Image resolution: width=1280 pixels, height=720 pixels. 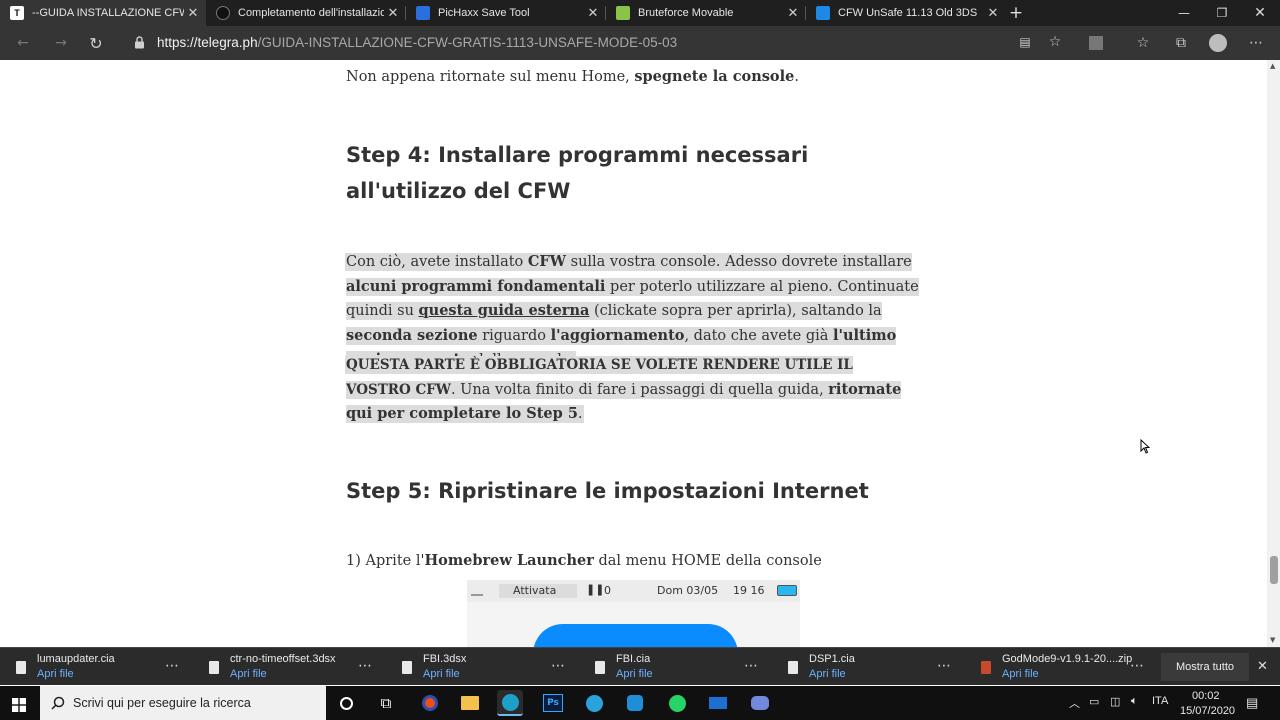 What do you see at coordinates (1222, 13) in the screenshot?
I see `restore-icon: ❐` at bounding box center [1222, 13].